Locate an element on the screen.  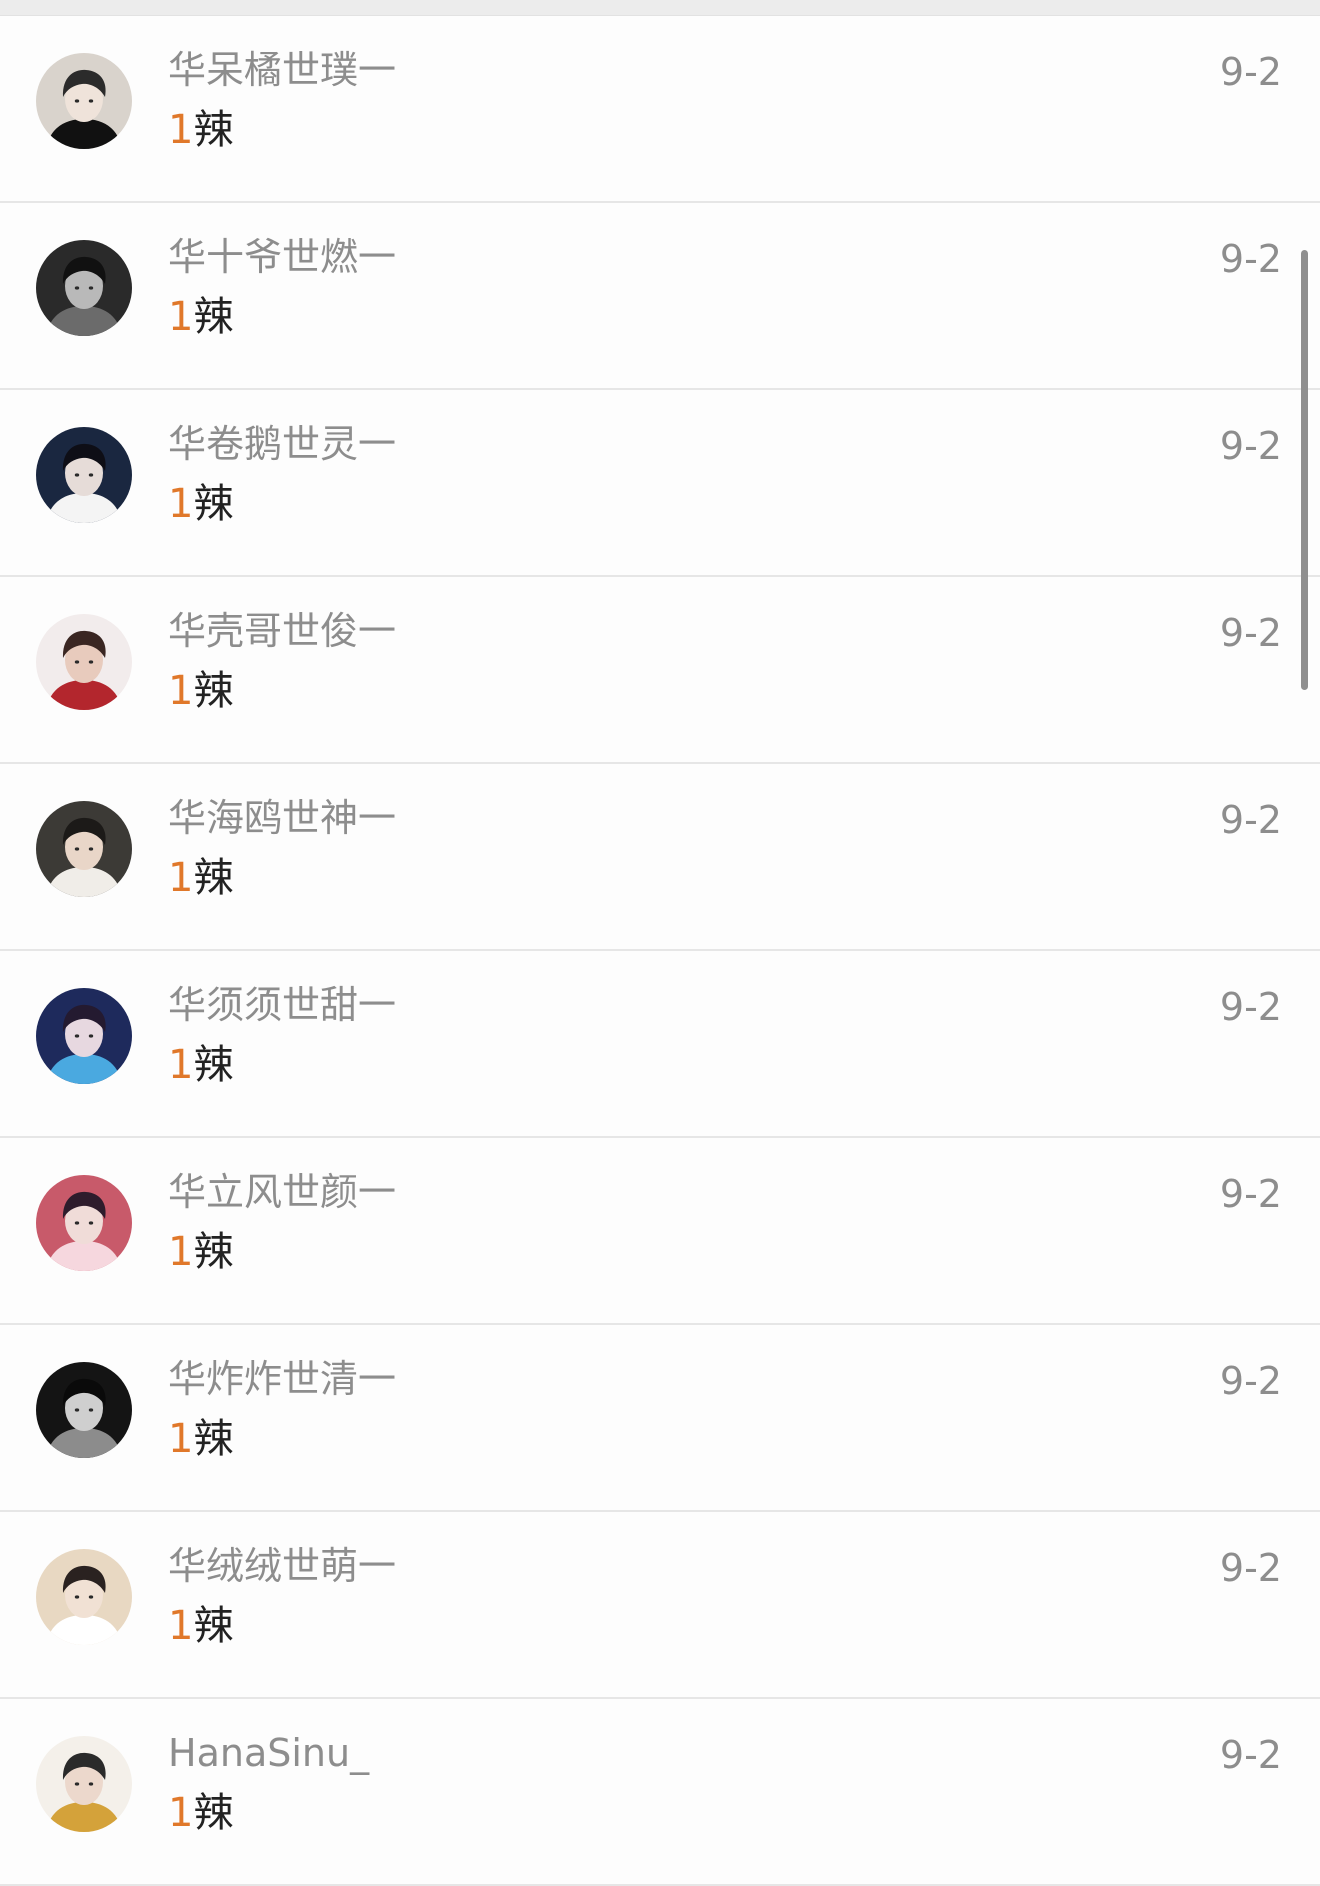
list-item: 华卷鹅世灵一 1辣 9-2 is located at coordinates (660, 483).